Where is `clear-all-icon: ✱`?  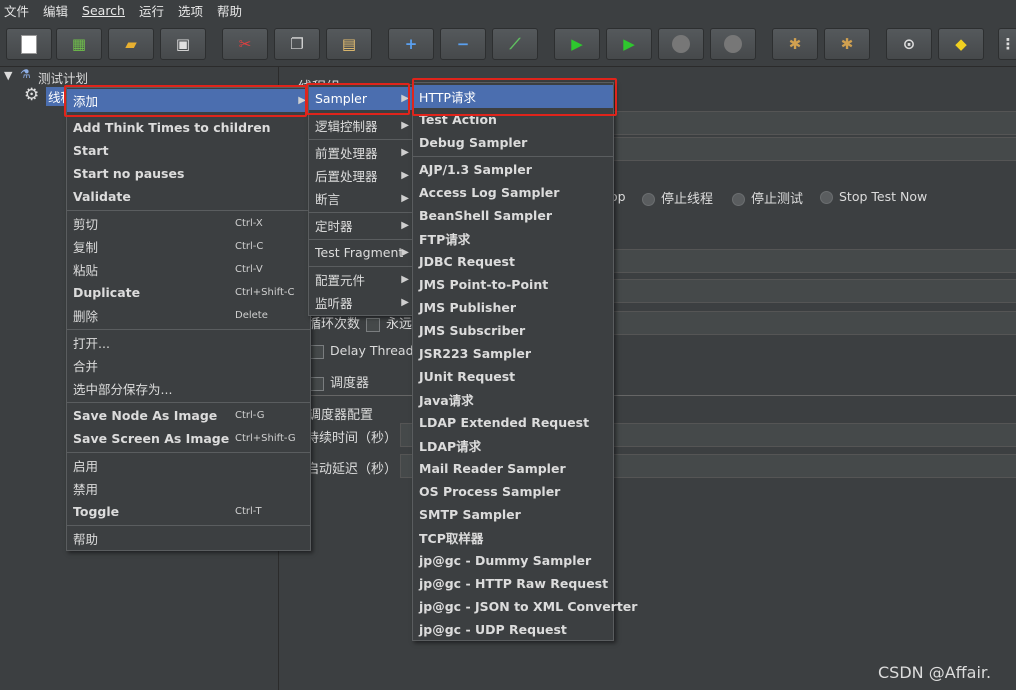
clear-all-icon: ✱ is located at coordinates (847, 44).